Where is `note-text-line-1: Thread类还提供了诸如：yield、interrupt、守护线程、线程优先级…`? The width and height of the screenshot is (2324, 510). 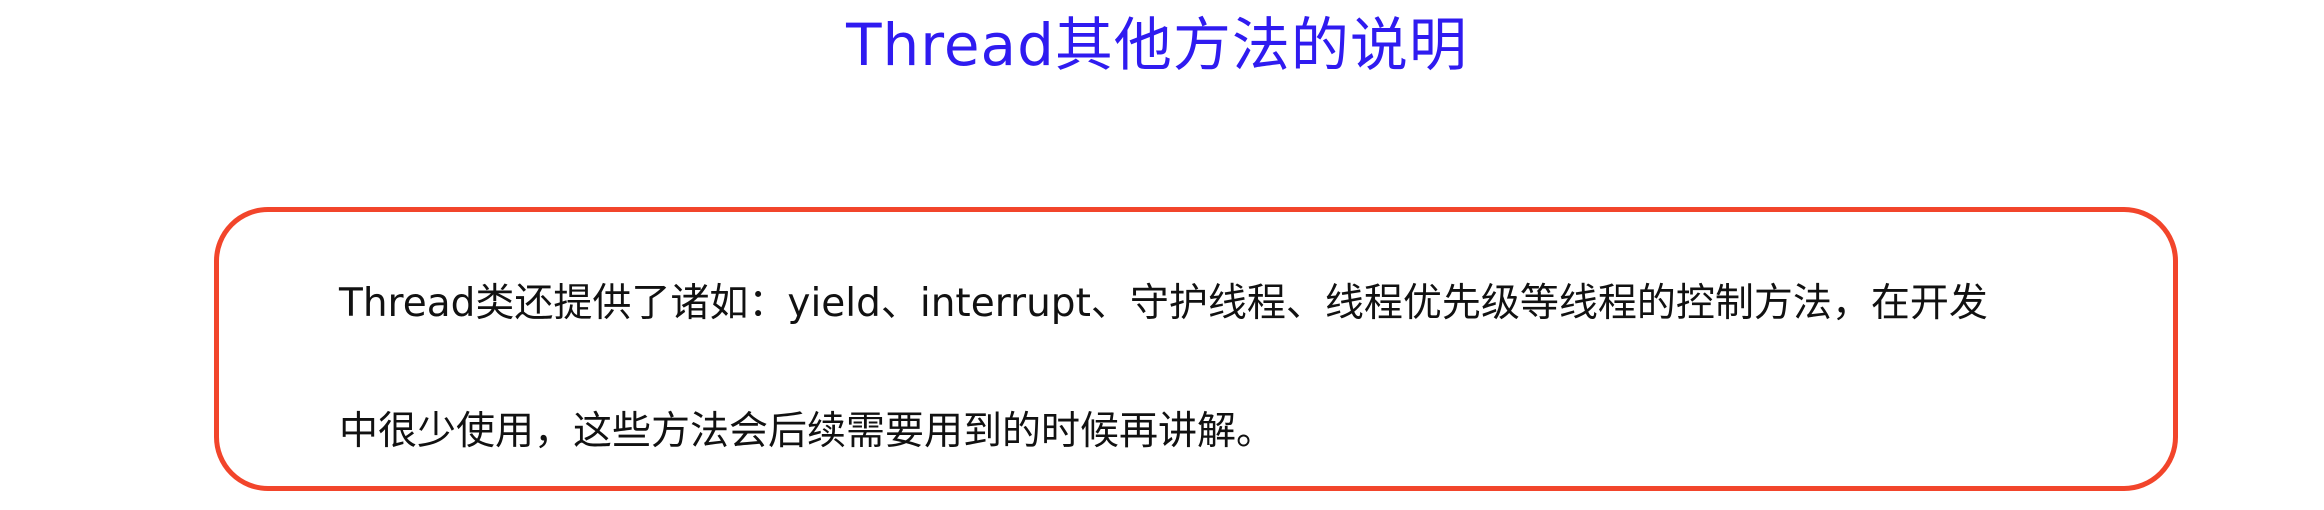 note-text-line-1: Thread类还提供了诸如：yield、interrupt、守护线程、线程优先级… is located at coordinates (1163, 303).